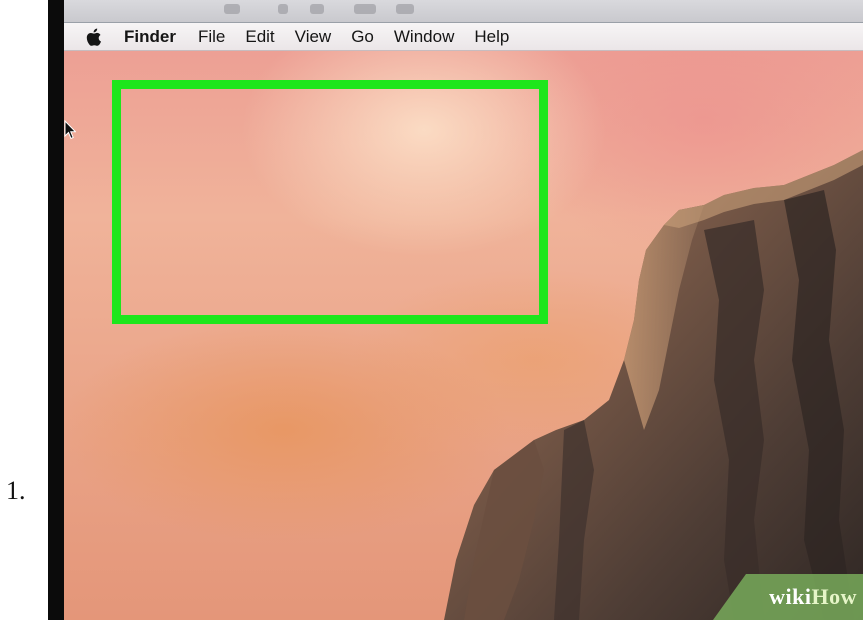 The height and width of the screenshot is (620, 863). Describe the element at coordinates (56, 310) in the screenshot. I see `screen-left-edge` at that location.